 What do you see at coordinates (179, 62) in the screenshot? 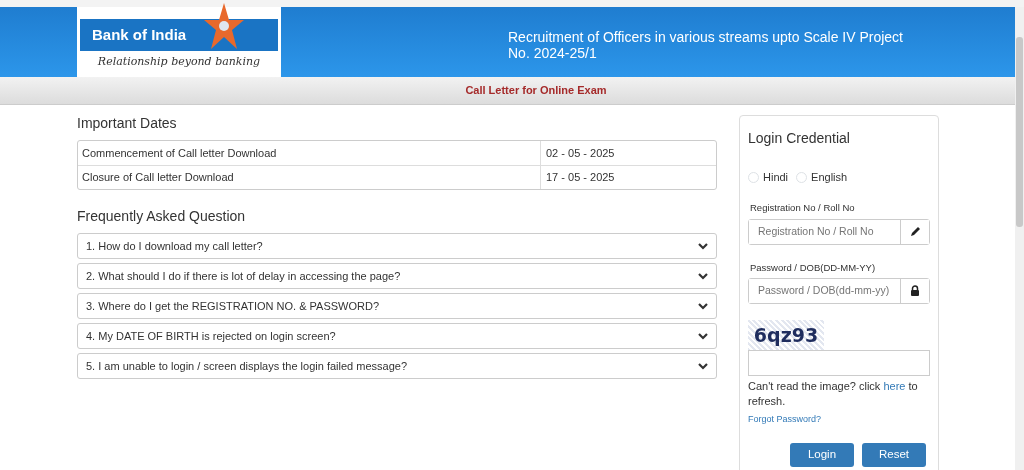
I see `logo-tagline: Relationship beyond banking` at bounding box center [179, 62].